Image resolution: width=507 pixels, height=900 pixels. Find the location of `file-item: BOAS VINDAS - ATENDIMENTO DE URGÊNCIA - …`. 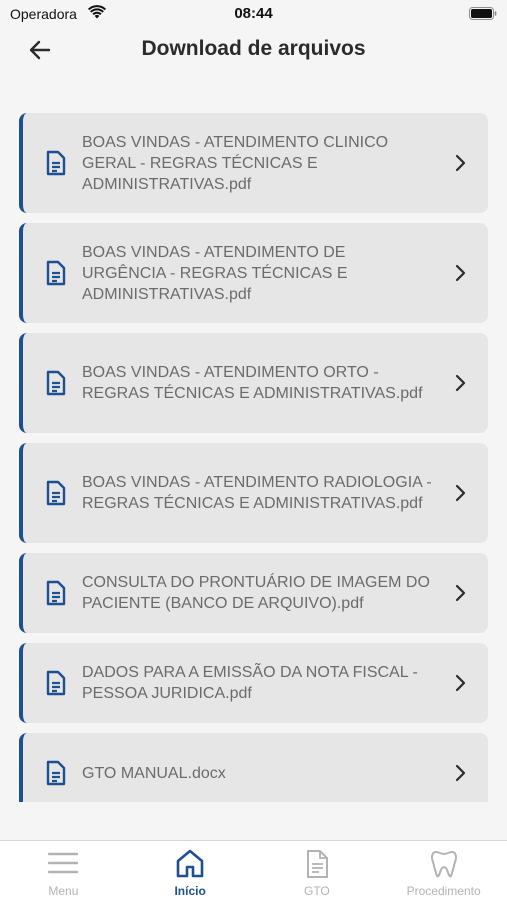

file-item: BOAS VINDAS - ATENDIMENTO DE URGÊNCIA - … is located at coordinates (253, 273).